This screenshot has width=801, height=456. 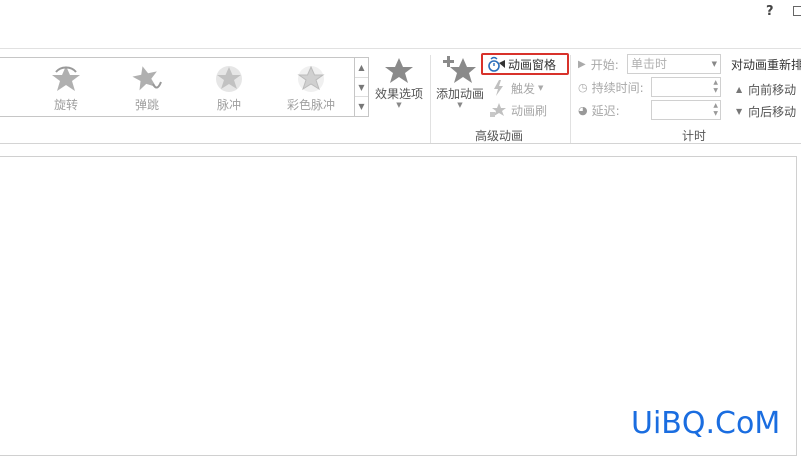 I want to click on add-animation-star-icon, so click(x=459, y=69).